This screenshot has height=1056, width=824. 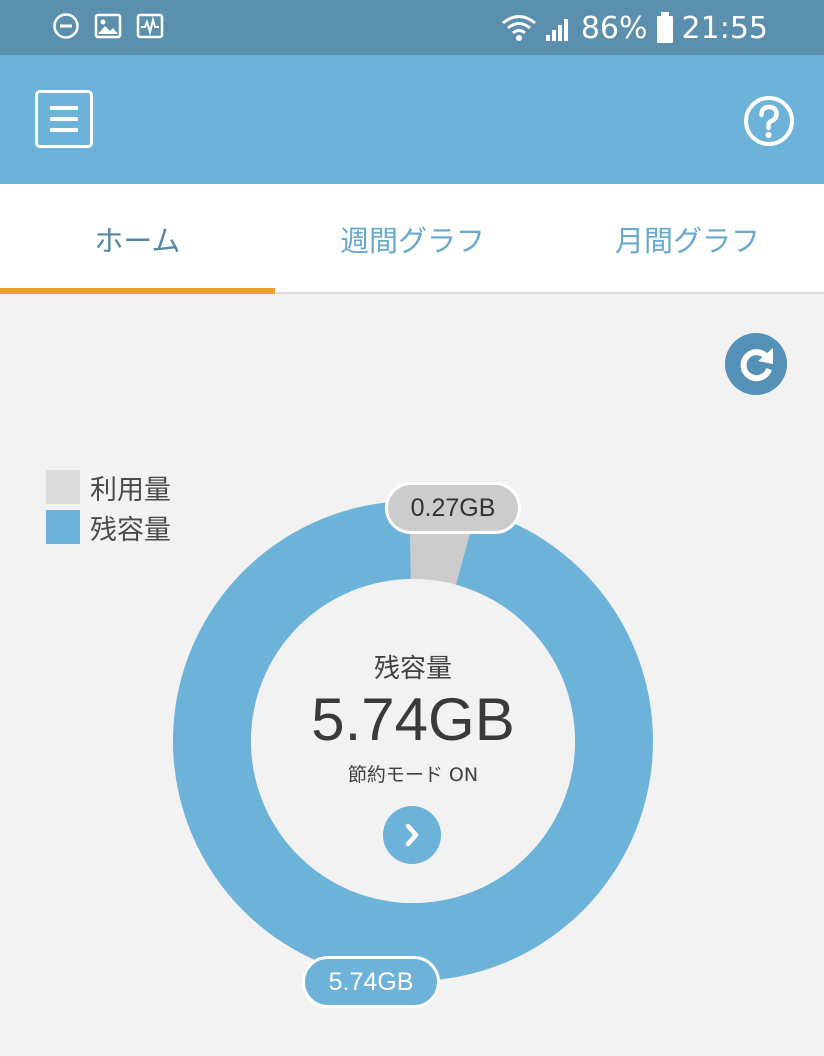 What do you see at coordinates (64, 108) in the screenshot?
I see `menu-icon` at bounding box center [64, 108].